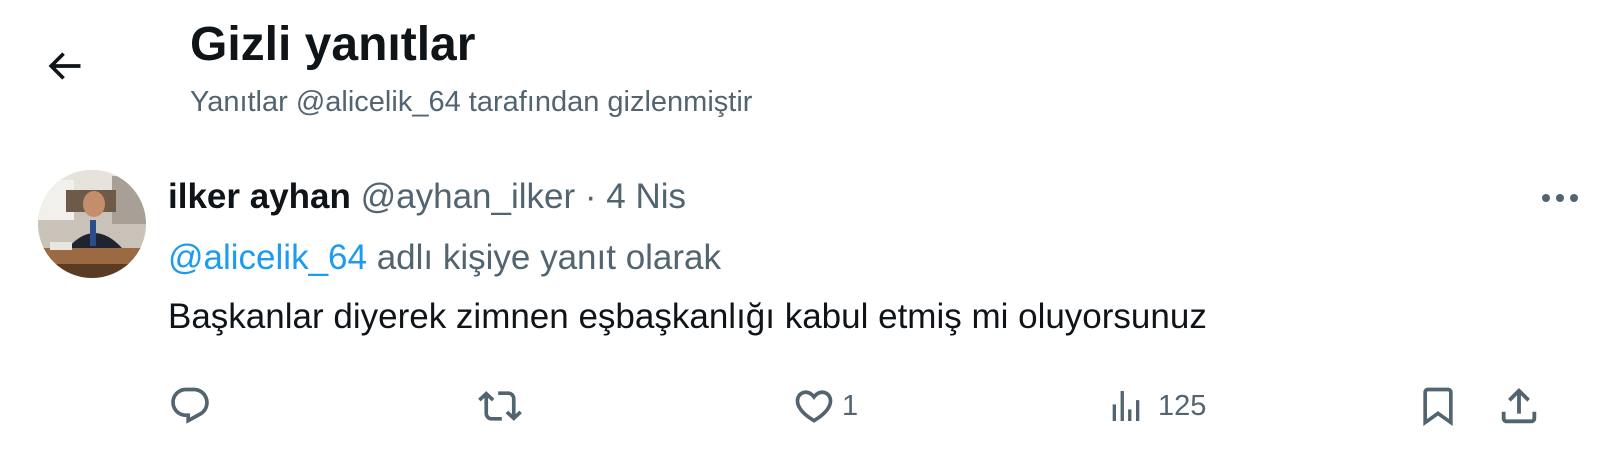 The width and height of the screenshot is (1613, 450). I want to click on bookmark-icon, so click(1438, 406).